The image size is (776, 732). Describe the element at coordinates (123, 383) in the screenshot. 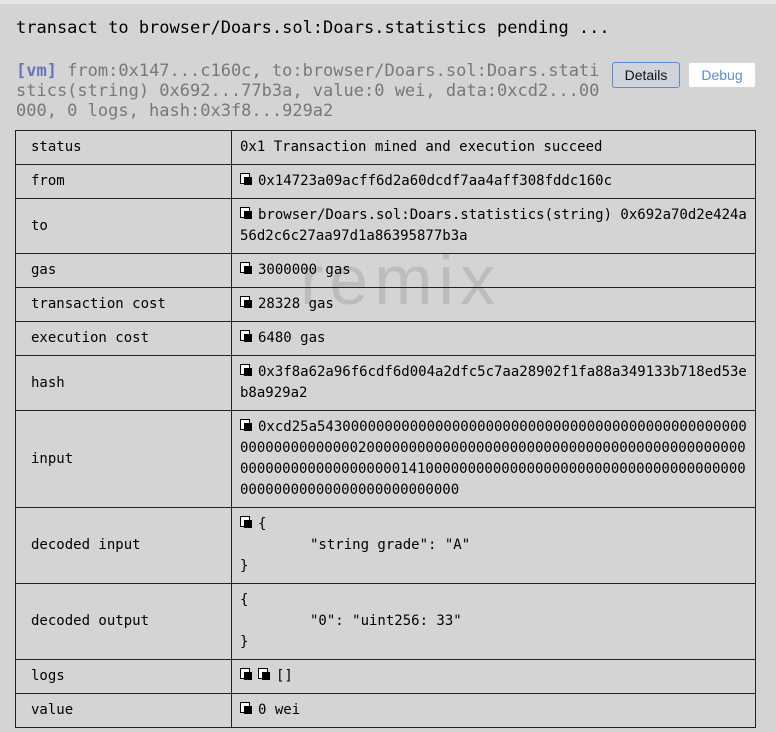

I see `row-key: hash` at that location.